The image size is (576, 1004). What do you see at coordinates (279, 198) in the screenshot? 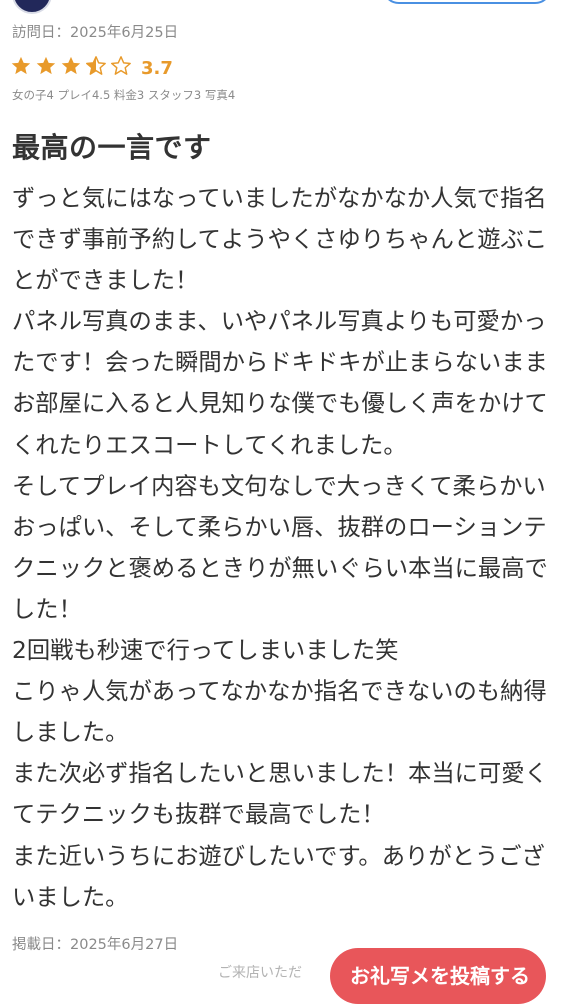
I see `review-body-line: ずっと気にはなっていましたがなかなか人気で指名` at bounding box center [279, 198].